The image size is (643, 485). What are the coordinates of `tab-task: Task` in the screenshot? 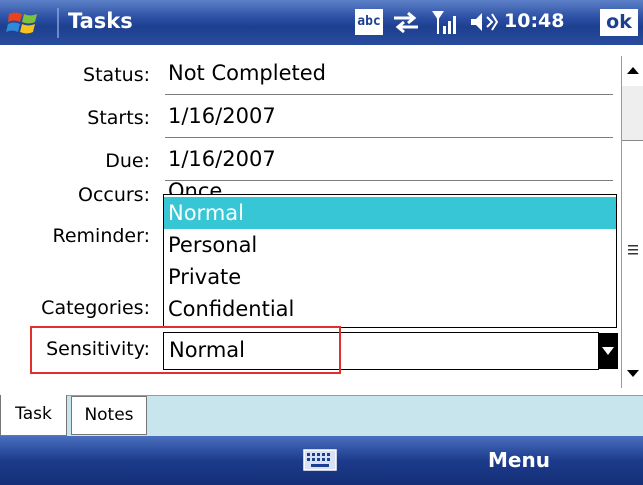 It's located at (33, 415).